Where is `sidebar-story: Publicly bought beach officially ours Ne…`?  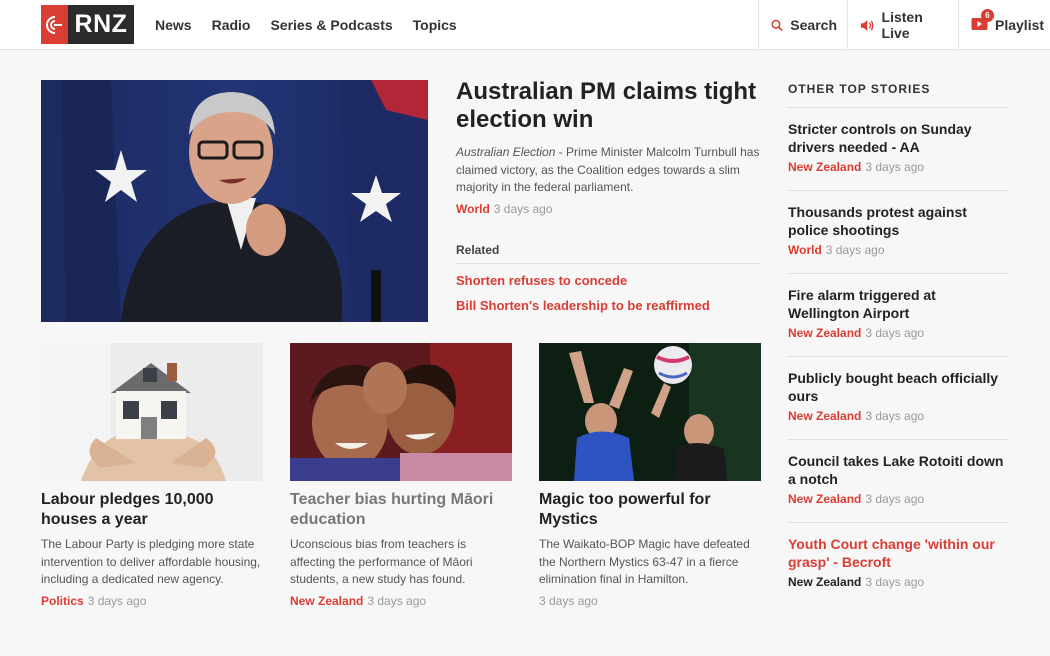 sidebar-story: Publicly bought beach officially ours Ne… is located at coordinates (898, 398).